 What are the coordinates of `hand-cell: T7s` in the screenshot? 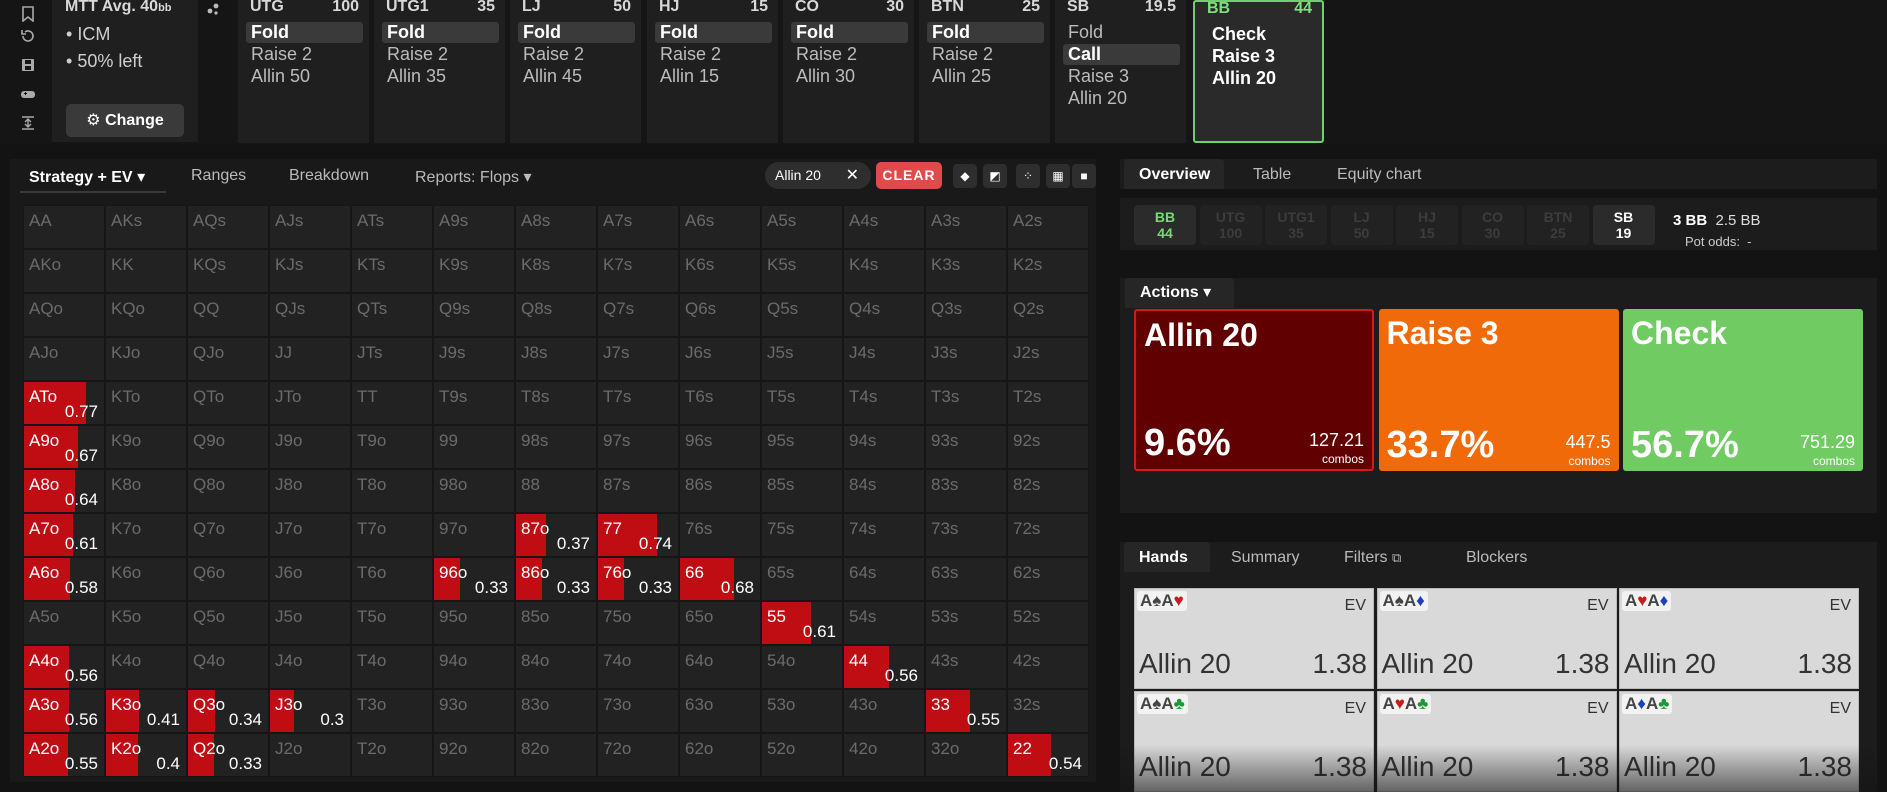 It's located at (638, 403).